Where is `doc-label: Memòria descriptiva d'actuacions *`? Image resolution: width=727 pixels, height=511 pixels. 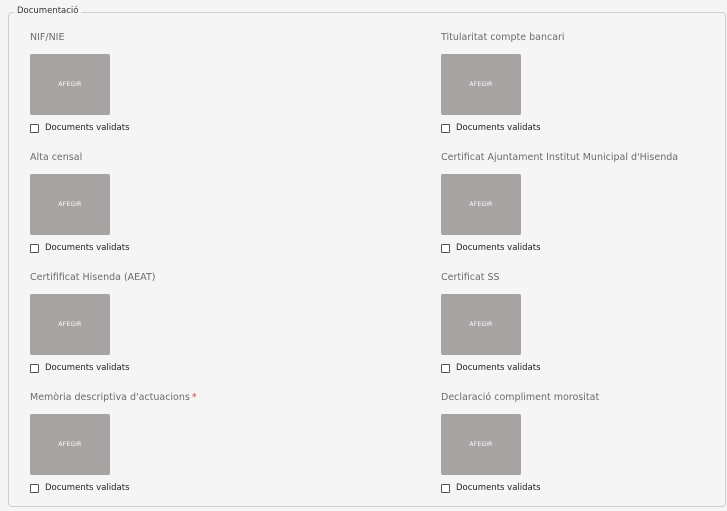 doc-label: Memòria descriptiva d'actuacions * is located at coordinates (113, 397).